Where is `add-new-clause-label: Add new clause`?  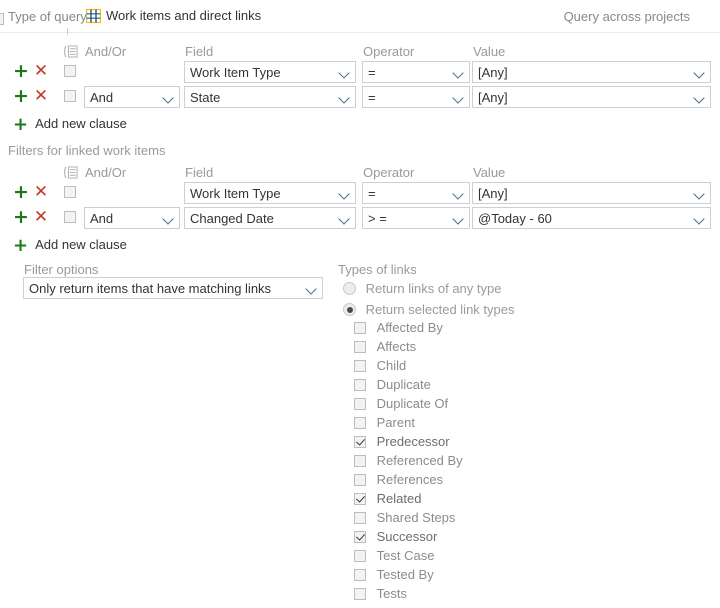 add-new-clause-label: Add new clause is located at coordinates (81, 244).